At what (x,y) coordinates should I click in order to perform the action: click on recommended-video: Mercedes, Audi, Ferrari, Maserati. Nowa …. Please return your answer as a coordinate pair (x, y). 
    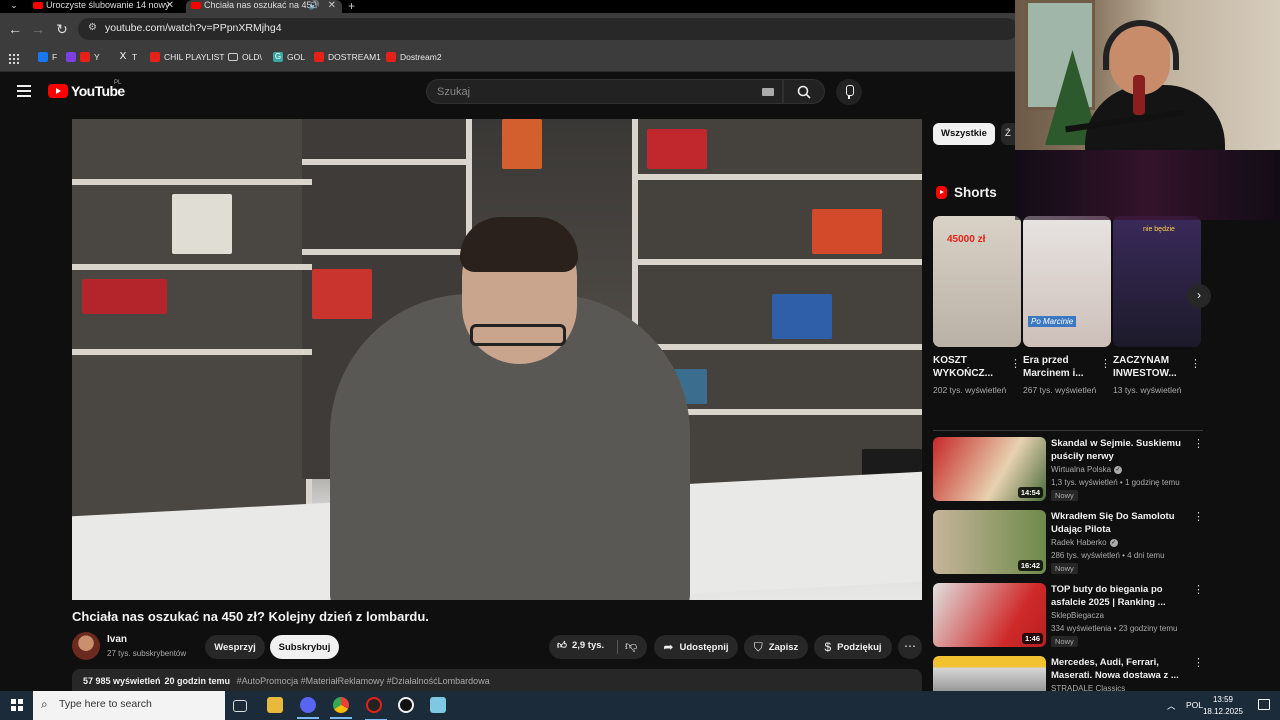
    Looking at the image, I should click on (1068, 674).